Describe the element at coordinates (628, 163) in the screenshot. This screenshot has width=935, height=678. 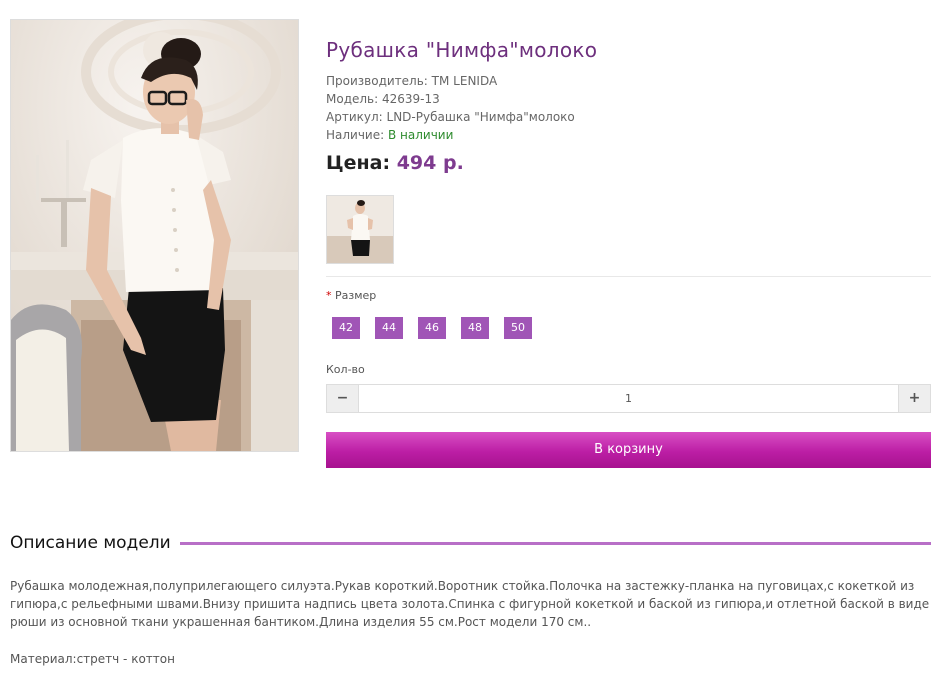
I see `price-row: Цена: 494 р.` at that location.